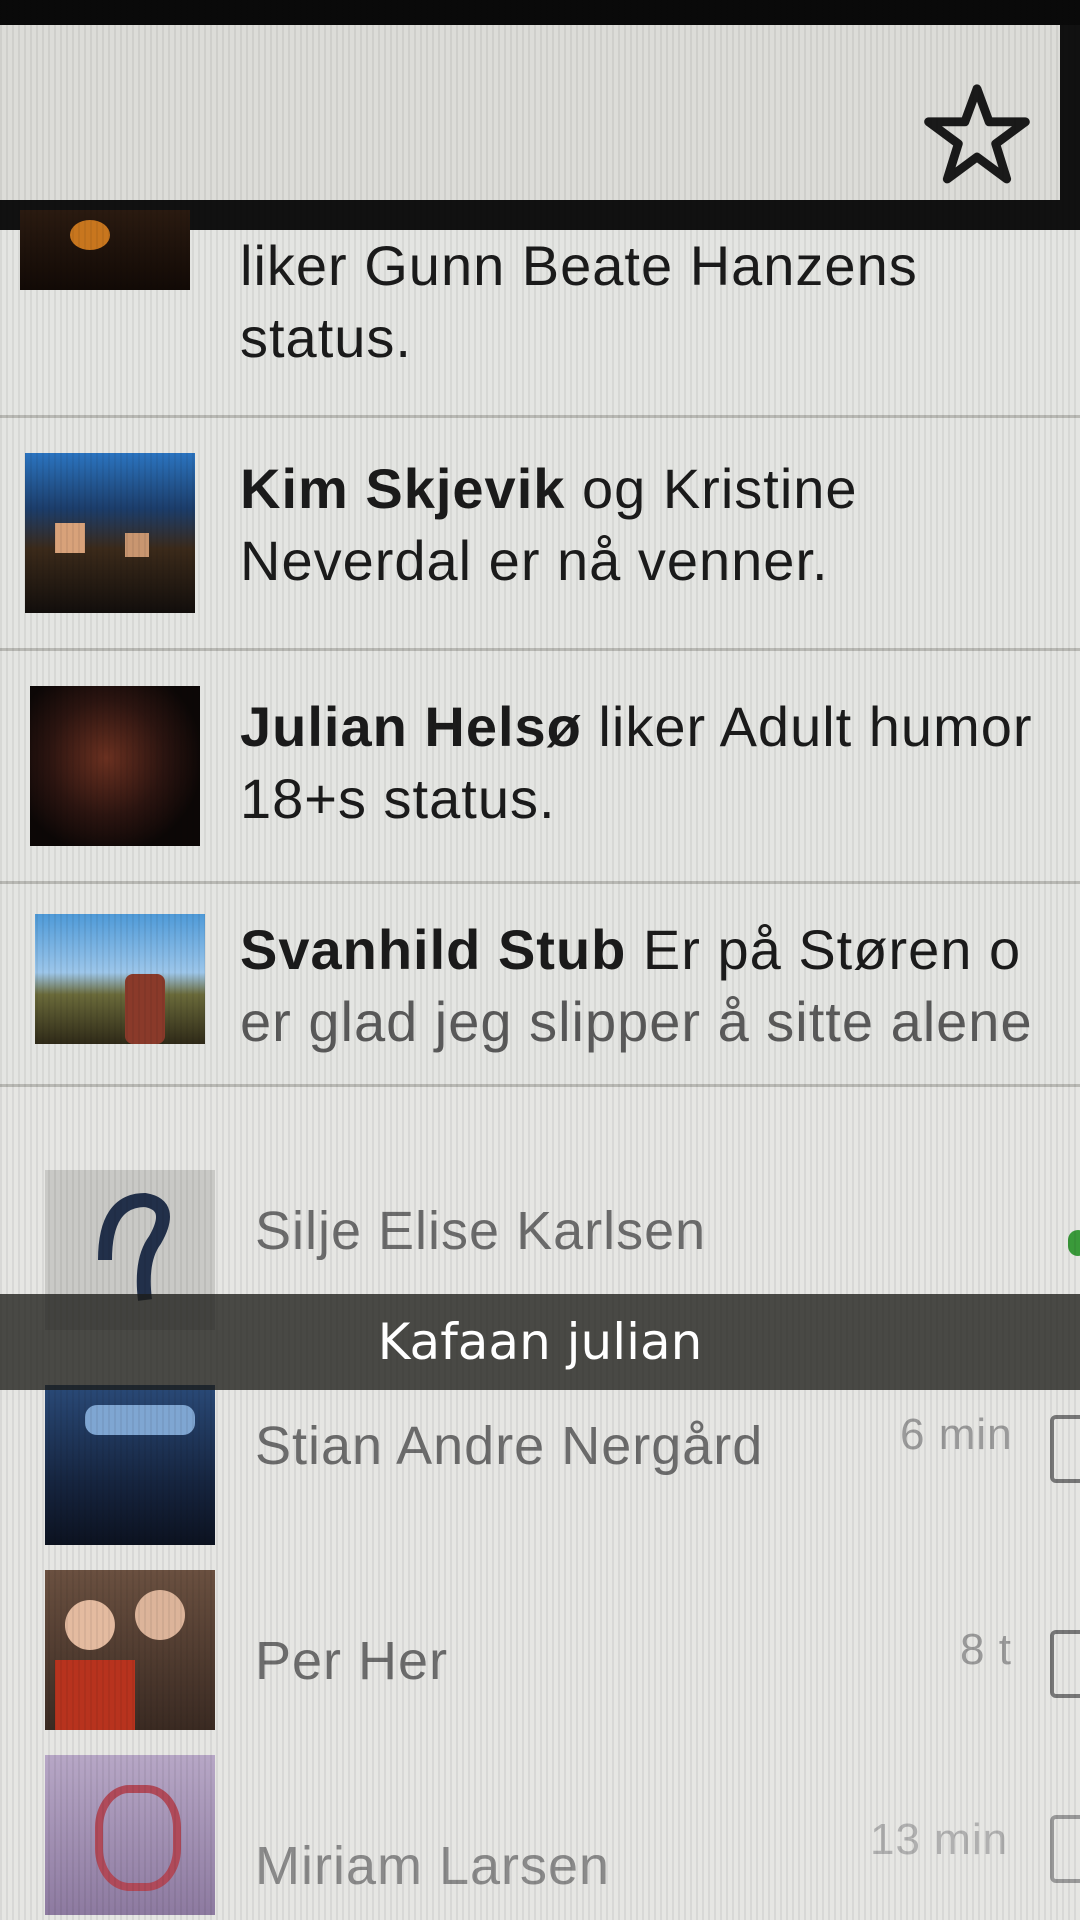 The width and height of the screenshot is (1080, 1920). Describe the element at coordinates (481, 1231) in the screenshot. I see `chat-contact-name: Silje Elise Karlsen` at that location.